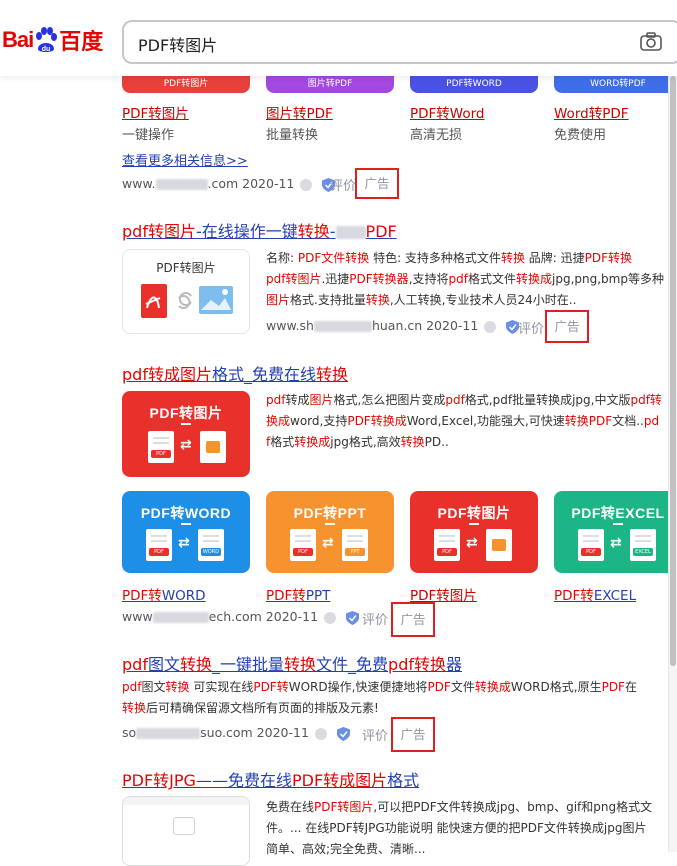 This screenshot has width=677, height=866. What do you see at coordinates (186, 268) in the screenshot?
I see `thumb-label: PDF转图片` at bounding box center [186, 268].